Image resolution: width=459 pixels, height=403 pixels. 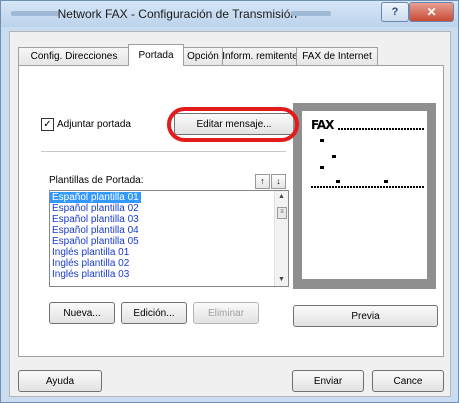 I want to click on delete-template-button: Eliminar, so click(x=226, y=313).